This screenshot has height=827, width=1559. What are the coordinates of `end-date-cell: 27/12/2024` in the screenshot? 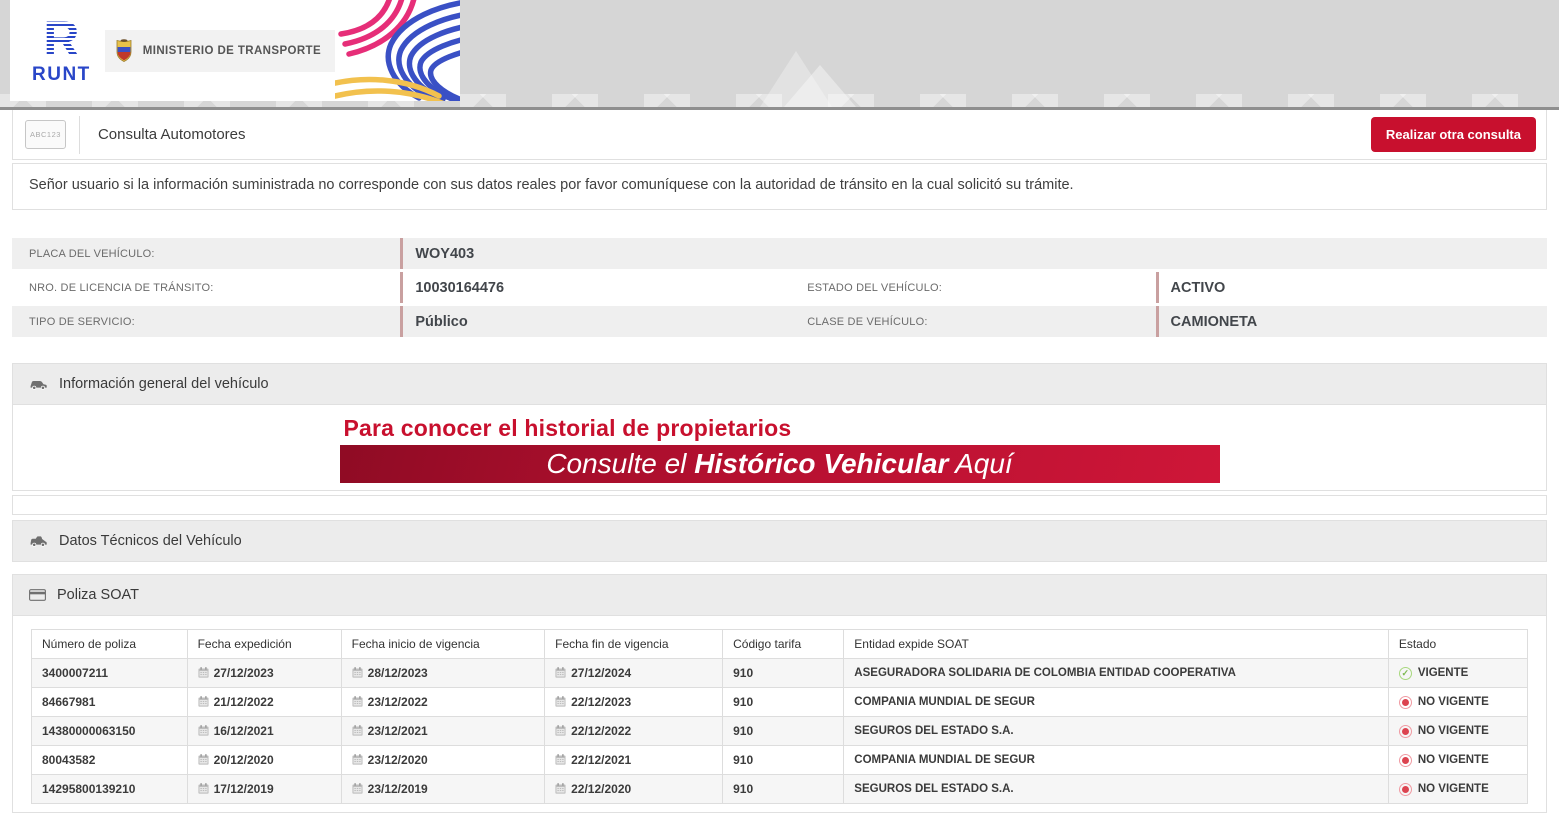 It's located at (634, 673).